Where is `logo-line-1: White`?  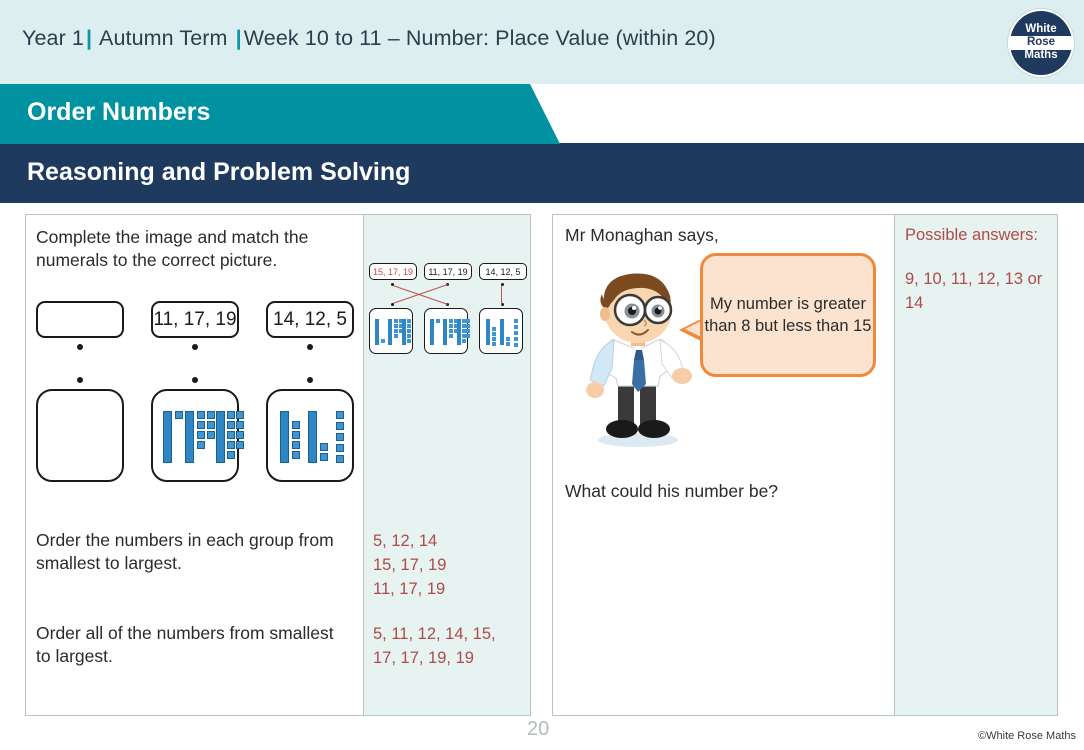 logo-line-1: White is located at coordinates (1041, 29).